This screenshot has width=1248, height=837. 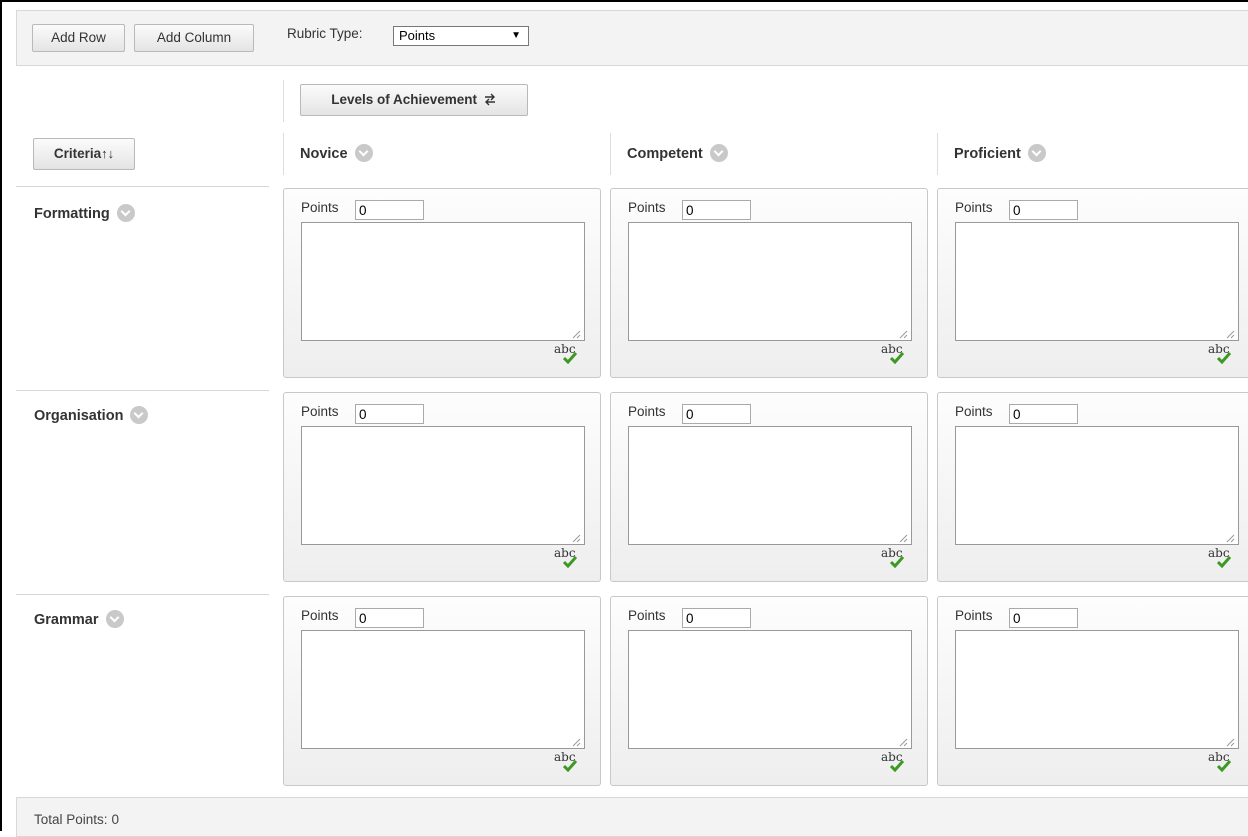 I want to click on level-header-label: Competent, so click(x=665, y=154).